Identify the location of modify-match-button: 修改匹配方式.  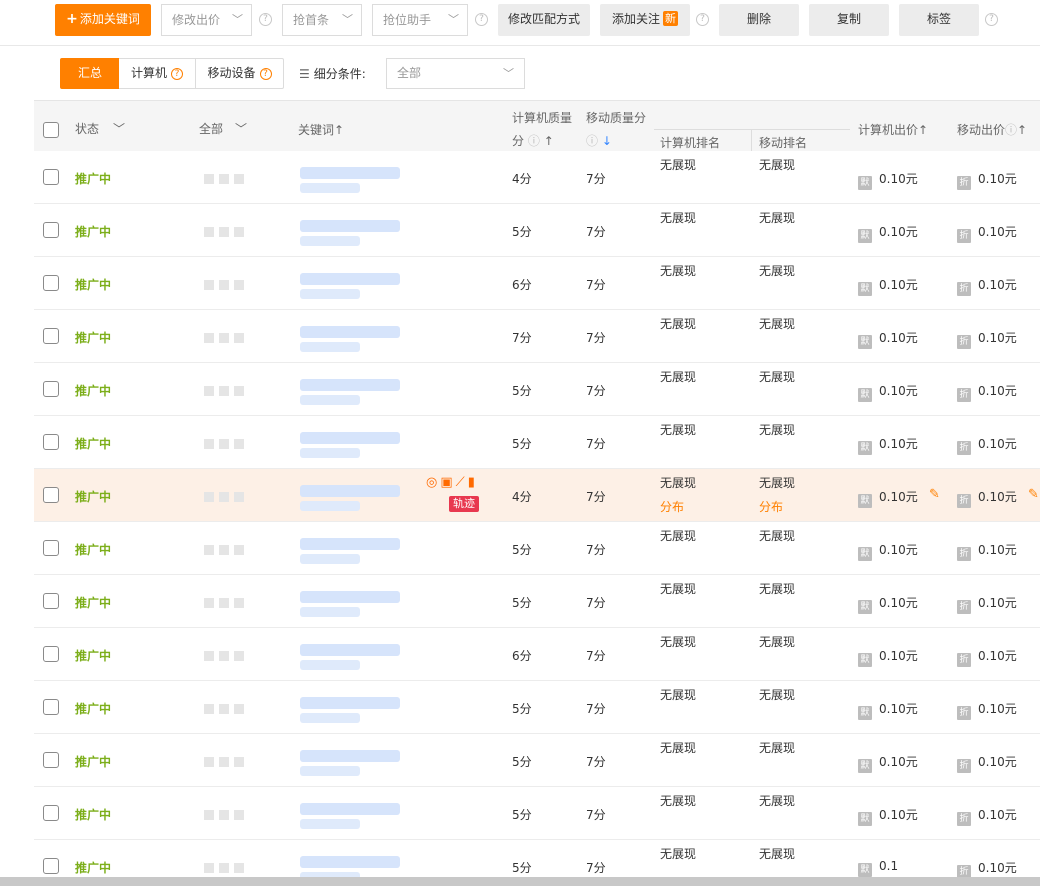
(544, 20).